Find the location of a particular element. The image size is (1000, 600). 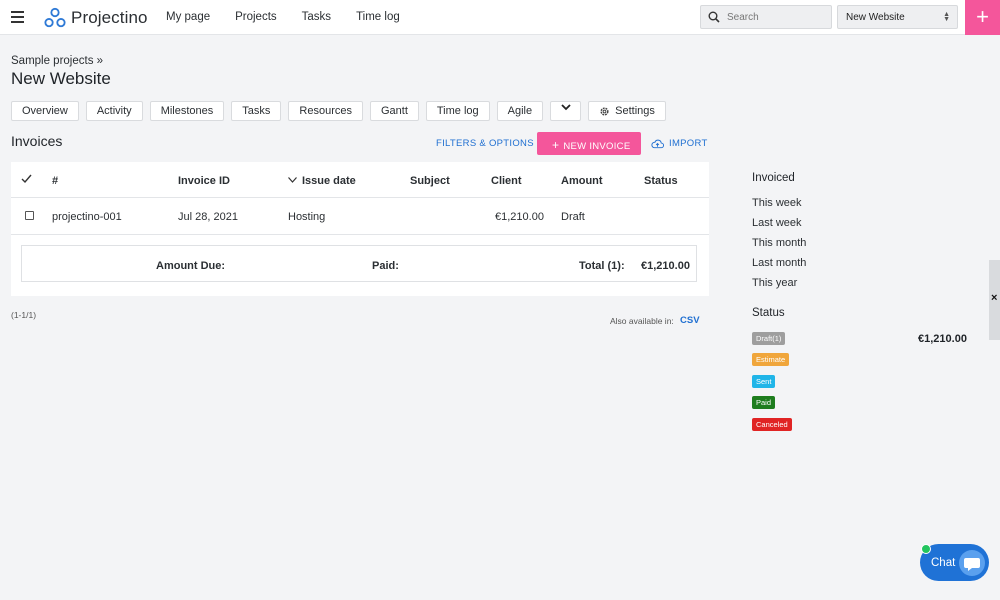

status-heading: Status is located at coordinates (768, 313).